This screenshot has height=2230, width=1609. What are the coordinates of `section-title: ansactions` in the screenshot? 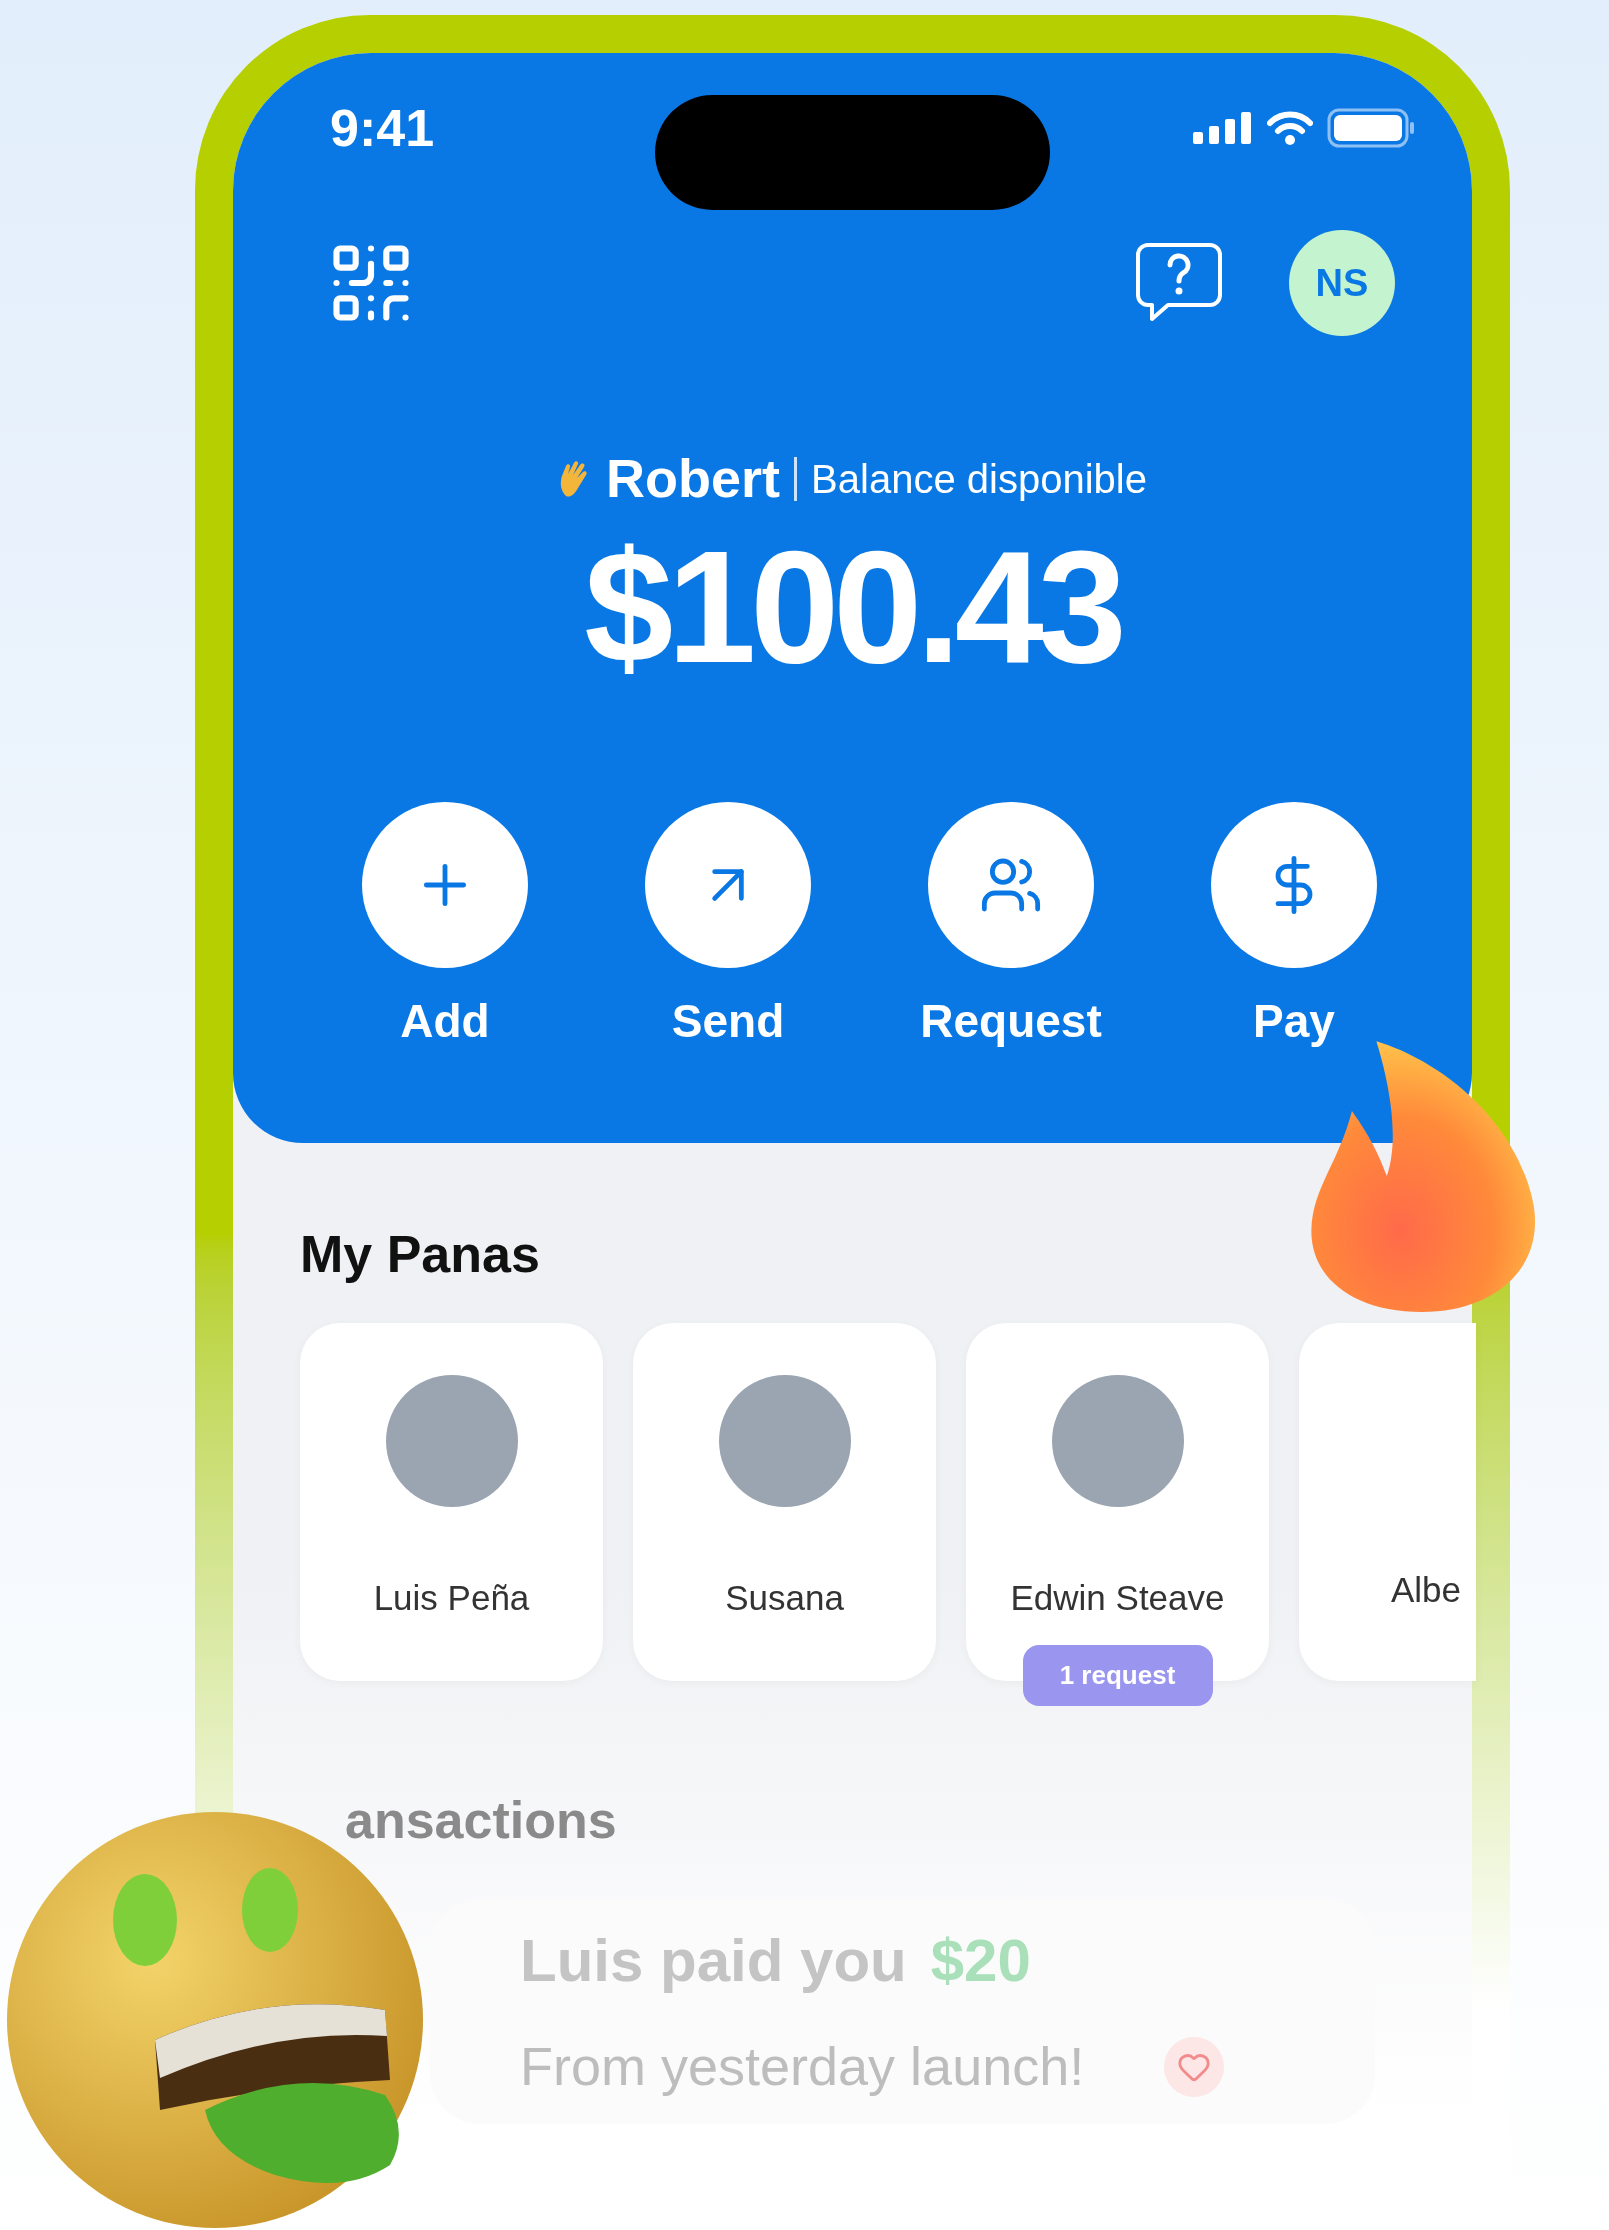 It's located at (481, 1820).